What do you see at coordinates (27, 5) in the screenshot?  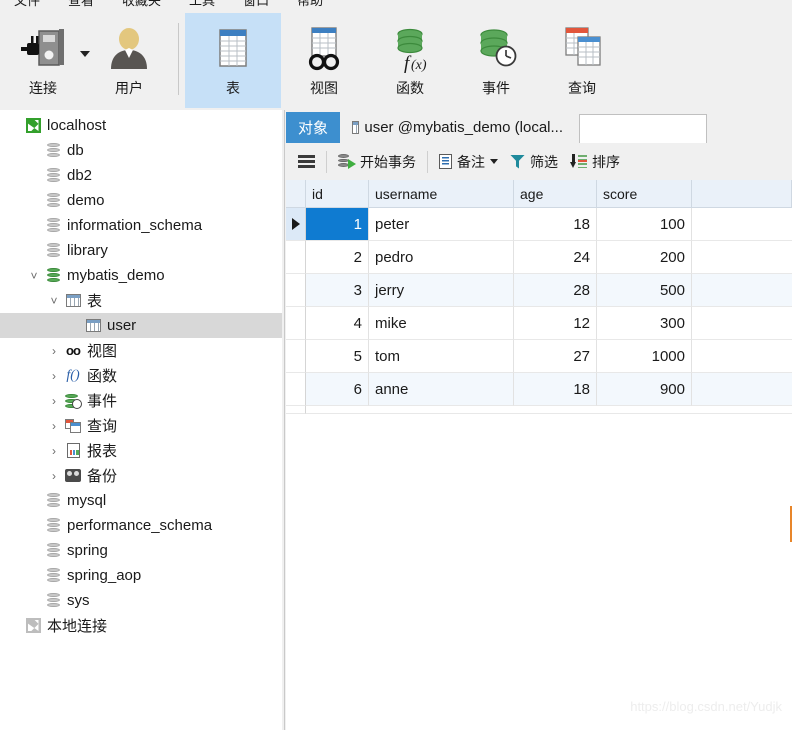 I see `menu-item-0: 文件` at bounding box center [27, 5].